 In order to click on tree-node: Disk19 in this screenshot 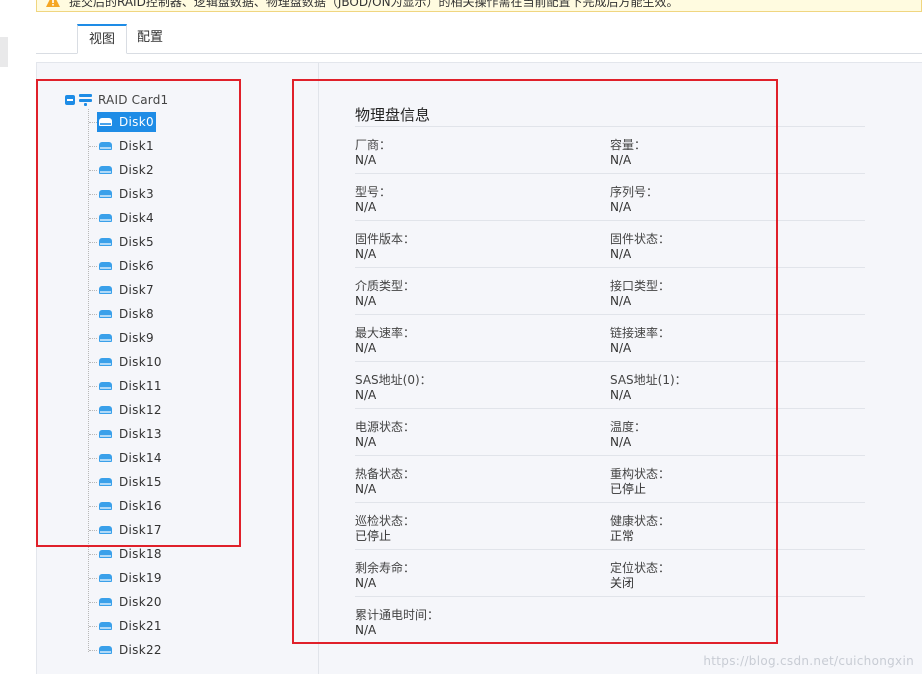, I will do `click(130, 578)`.